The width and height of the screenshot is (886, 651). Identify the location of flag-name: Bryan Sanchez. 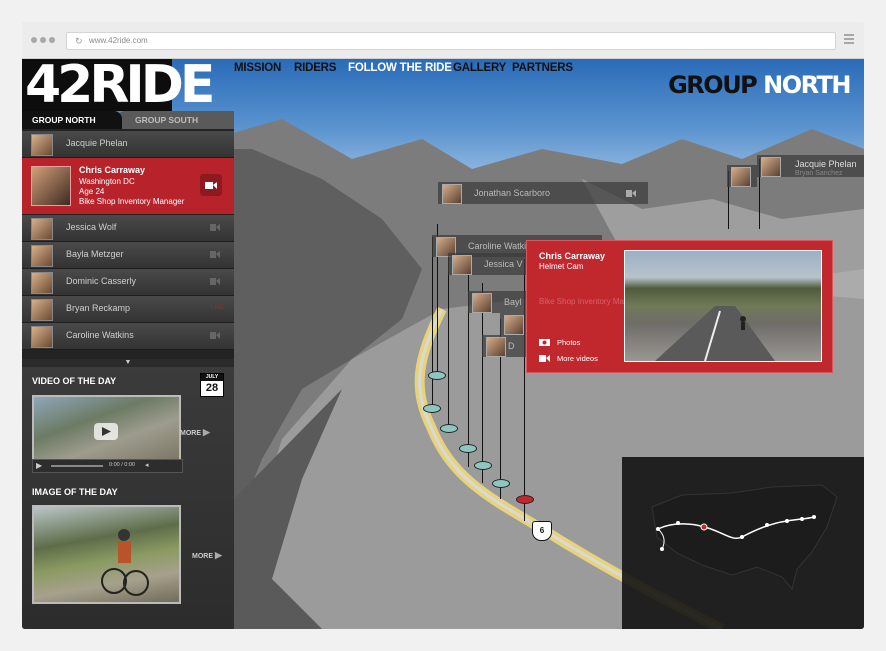
(819, 173).